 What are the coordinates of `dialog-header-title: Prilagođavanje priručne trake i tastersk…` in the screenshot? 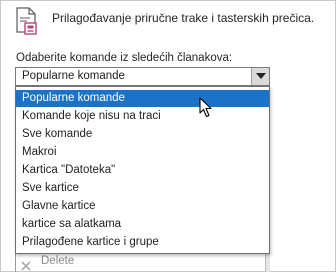 It's located at (183, 18).